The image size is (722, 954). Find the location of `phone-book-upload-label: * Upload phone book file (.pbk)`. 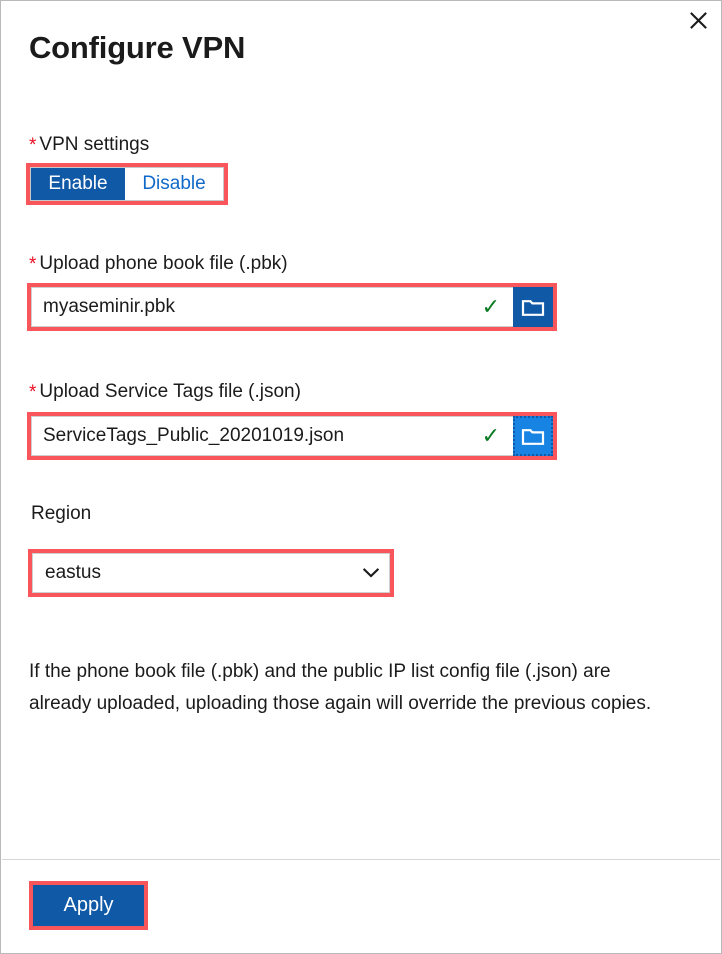

phone-book-upload-label: * Upload phone book file (.pbk) is located at coordinates (158, 264).